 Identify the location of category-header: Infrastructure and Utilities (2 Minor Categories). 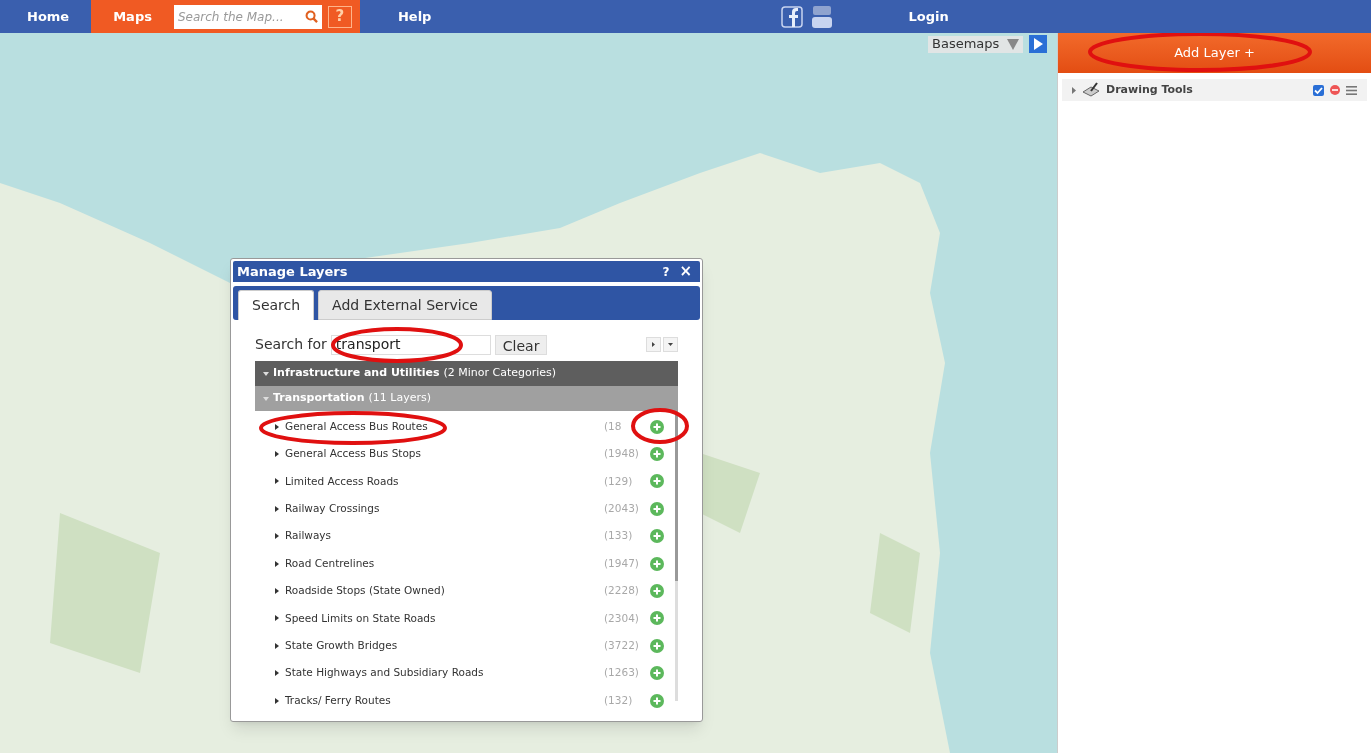
(466, 373).